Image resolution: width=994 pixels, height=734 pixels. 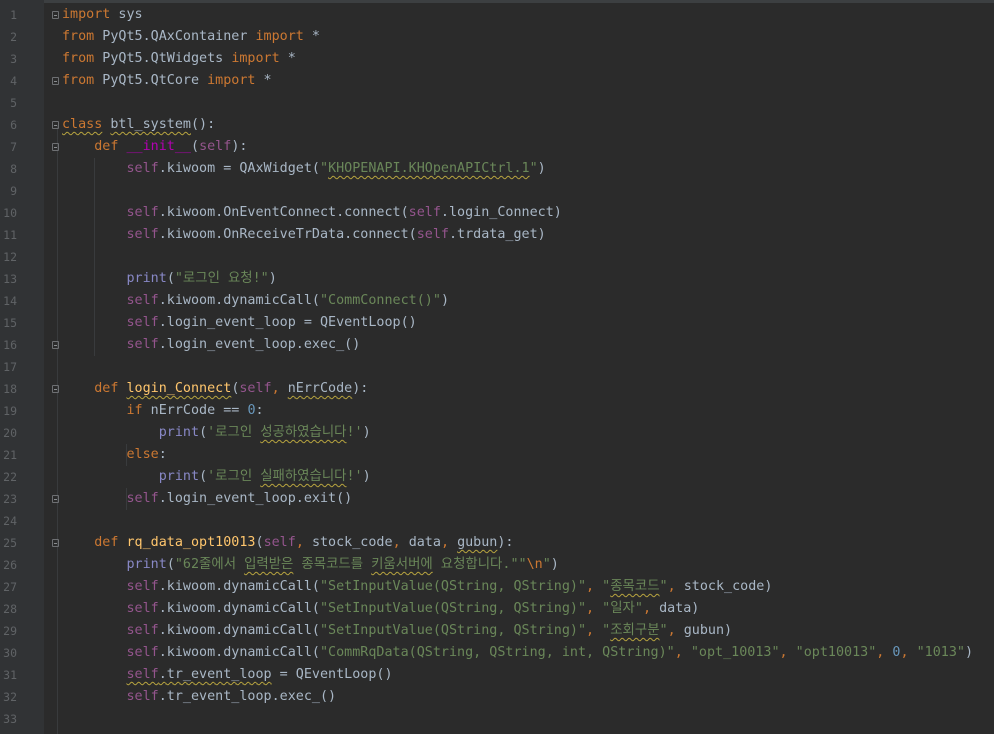 I want to click on code-token: ):, so click(x=360, y=388).